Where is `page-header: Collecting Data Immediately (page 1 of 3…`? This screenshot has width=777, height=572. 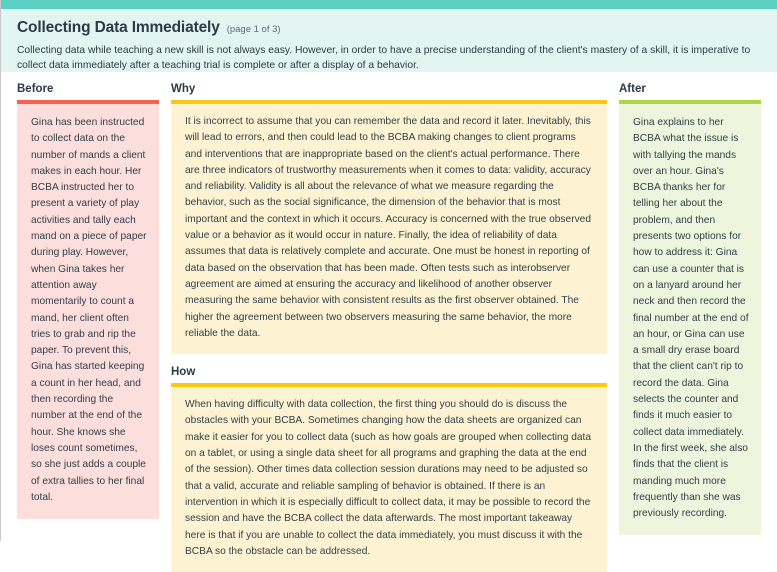
page-header: Collecting Data Immediately (page 1 of 3… is located at coordinates (389, 40).